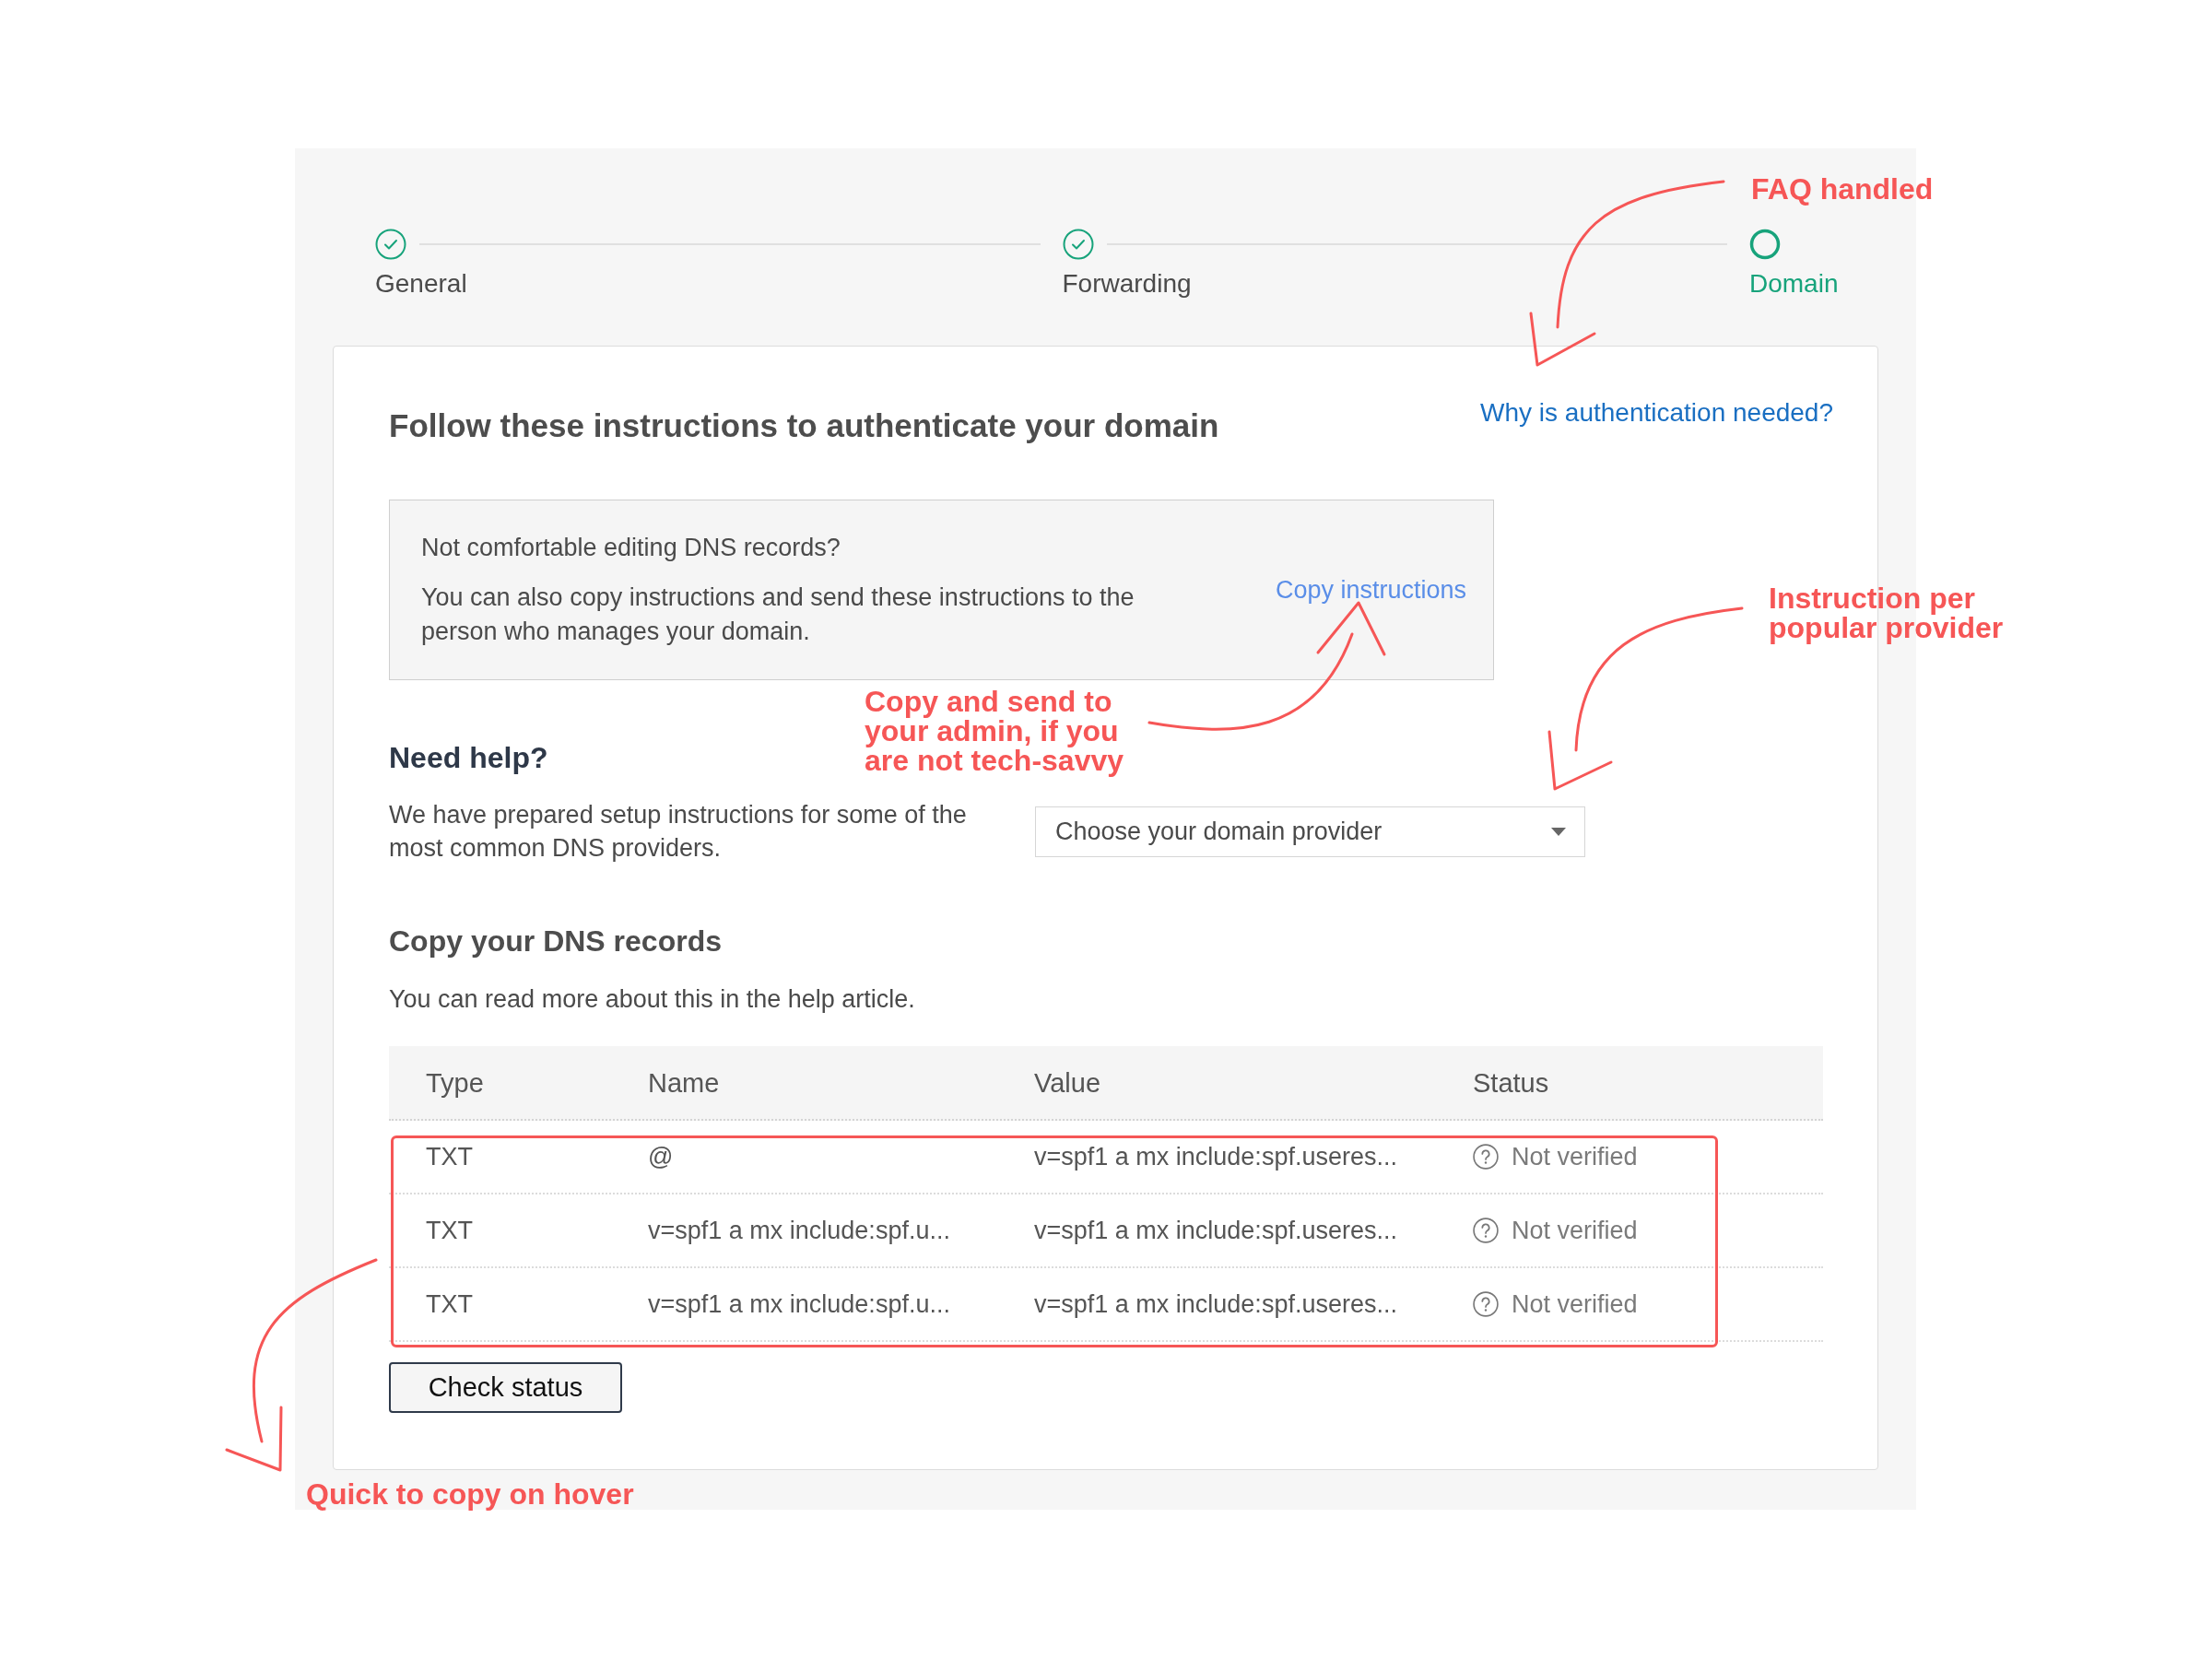 Image resolution: width=2212 pixels, height=1659 pixels. Describe the element at coordinates (1656, 413) in the screenshot. I see `help-link: Why is authentication needed?` at that location.